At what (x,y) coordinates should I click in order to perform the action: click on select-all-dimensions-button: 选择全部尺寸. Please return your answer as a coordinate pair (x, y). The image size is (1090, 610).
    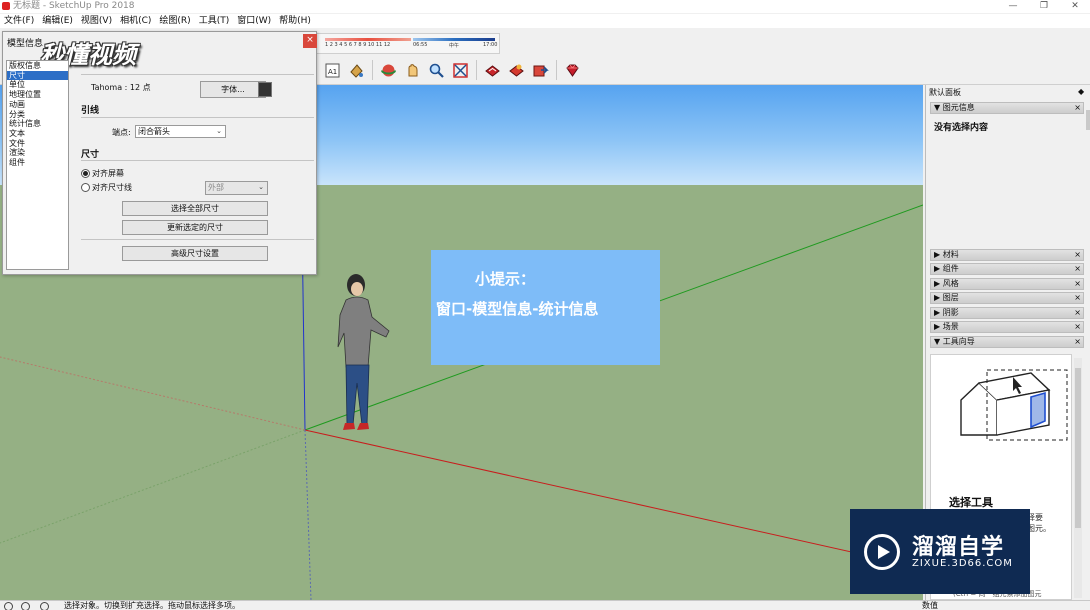
    Looking at the image, I should click on (195, 208).